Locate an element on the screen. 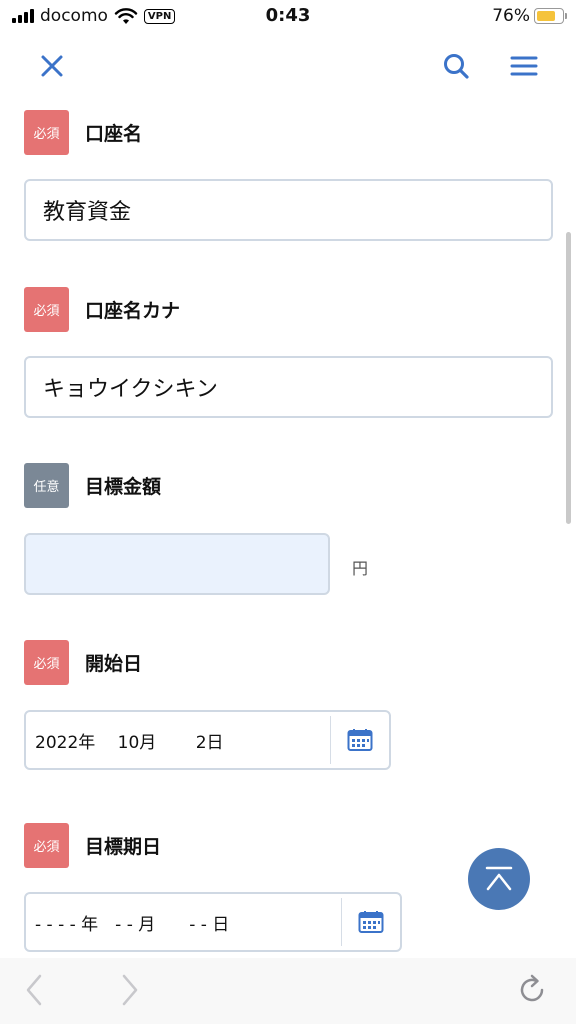 Image resolution: width=576 pixels, height=1024 pixels. account-kana-label-row: 必須 口座名カナ is located at coordinates (102, 309).